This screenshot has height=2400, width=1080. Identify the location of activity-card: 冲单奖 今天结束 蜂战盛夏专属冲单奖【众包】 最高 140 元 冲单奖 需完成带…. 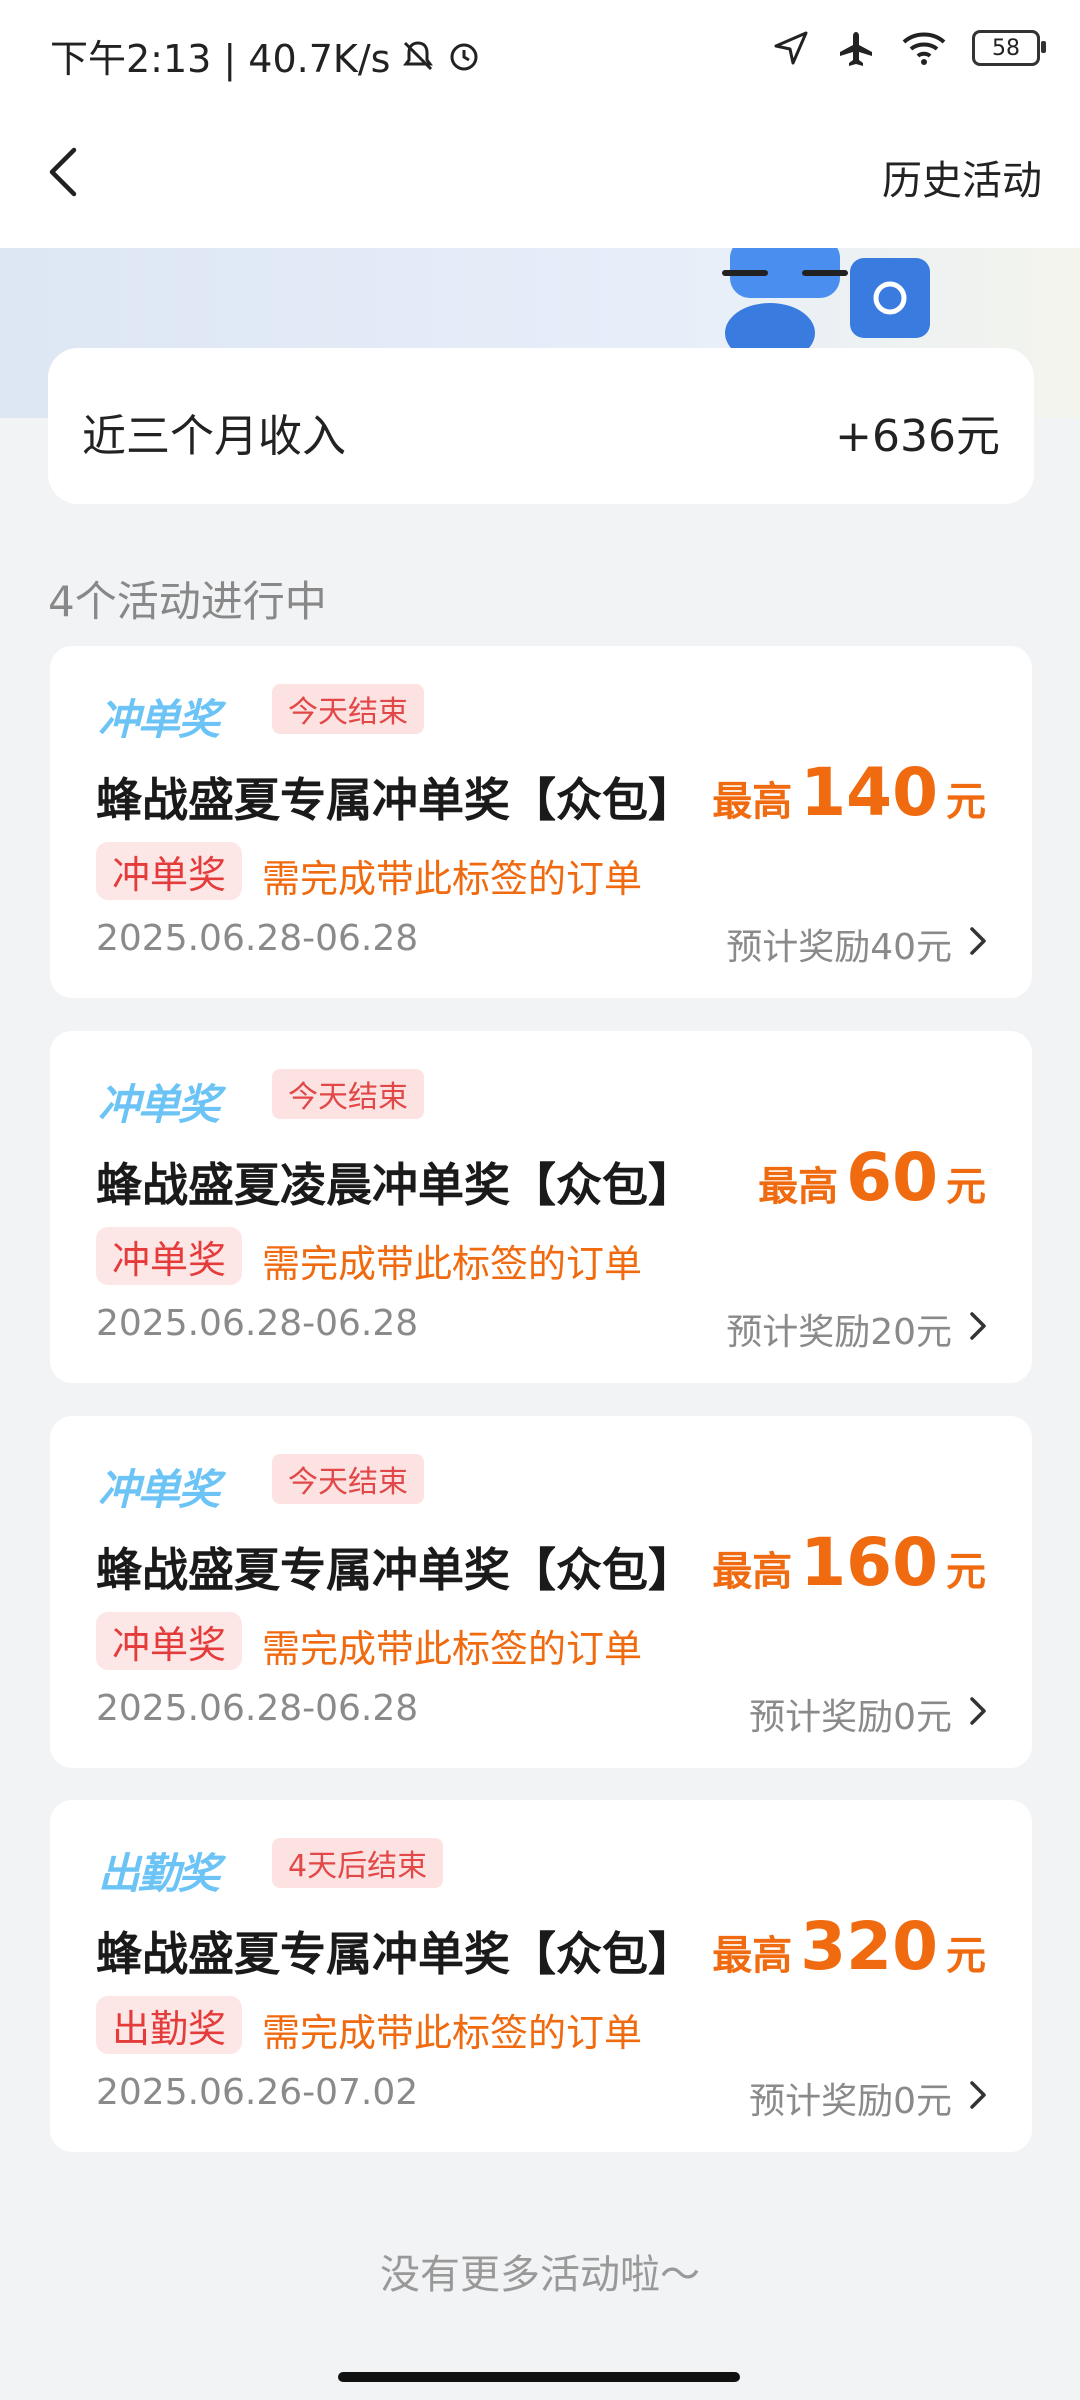
(541, 822).